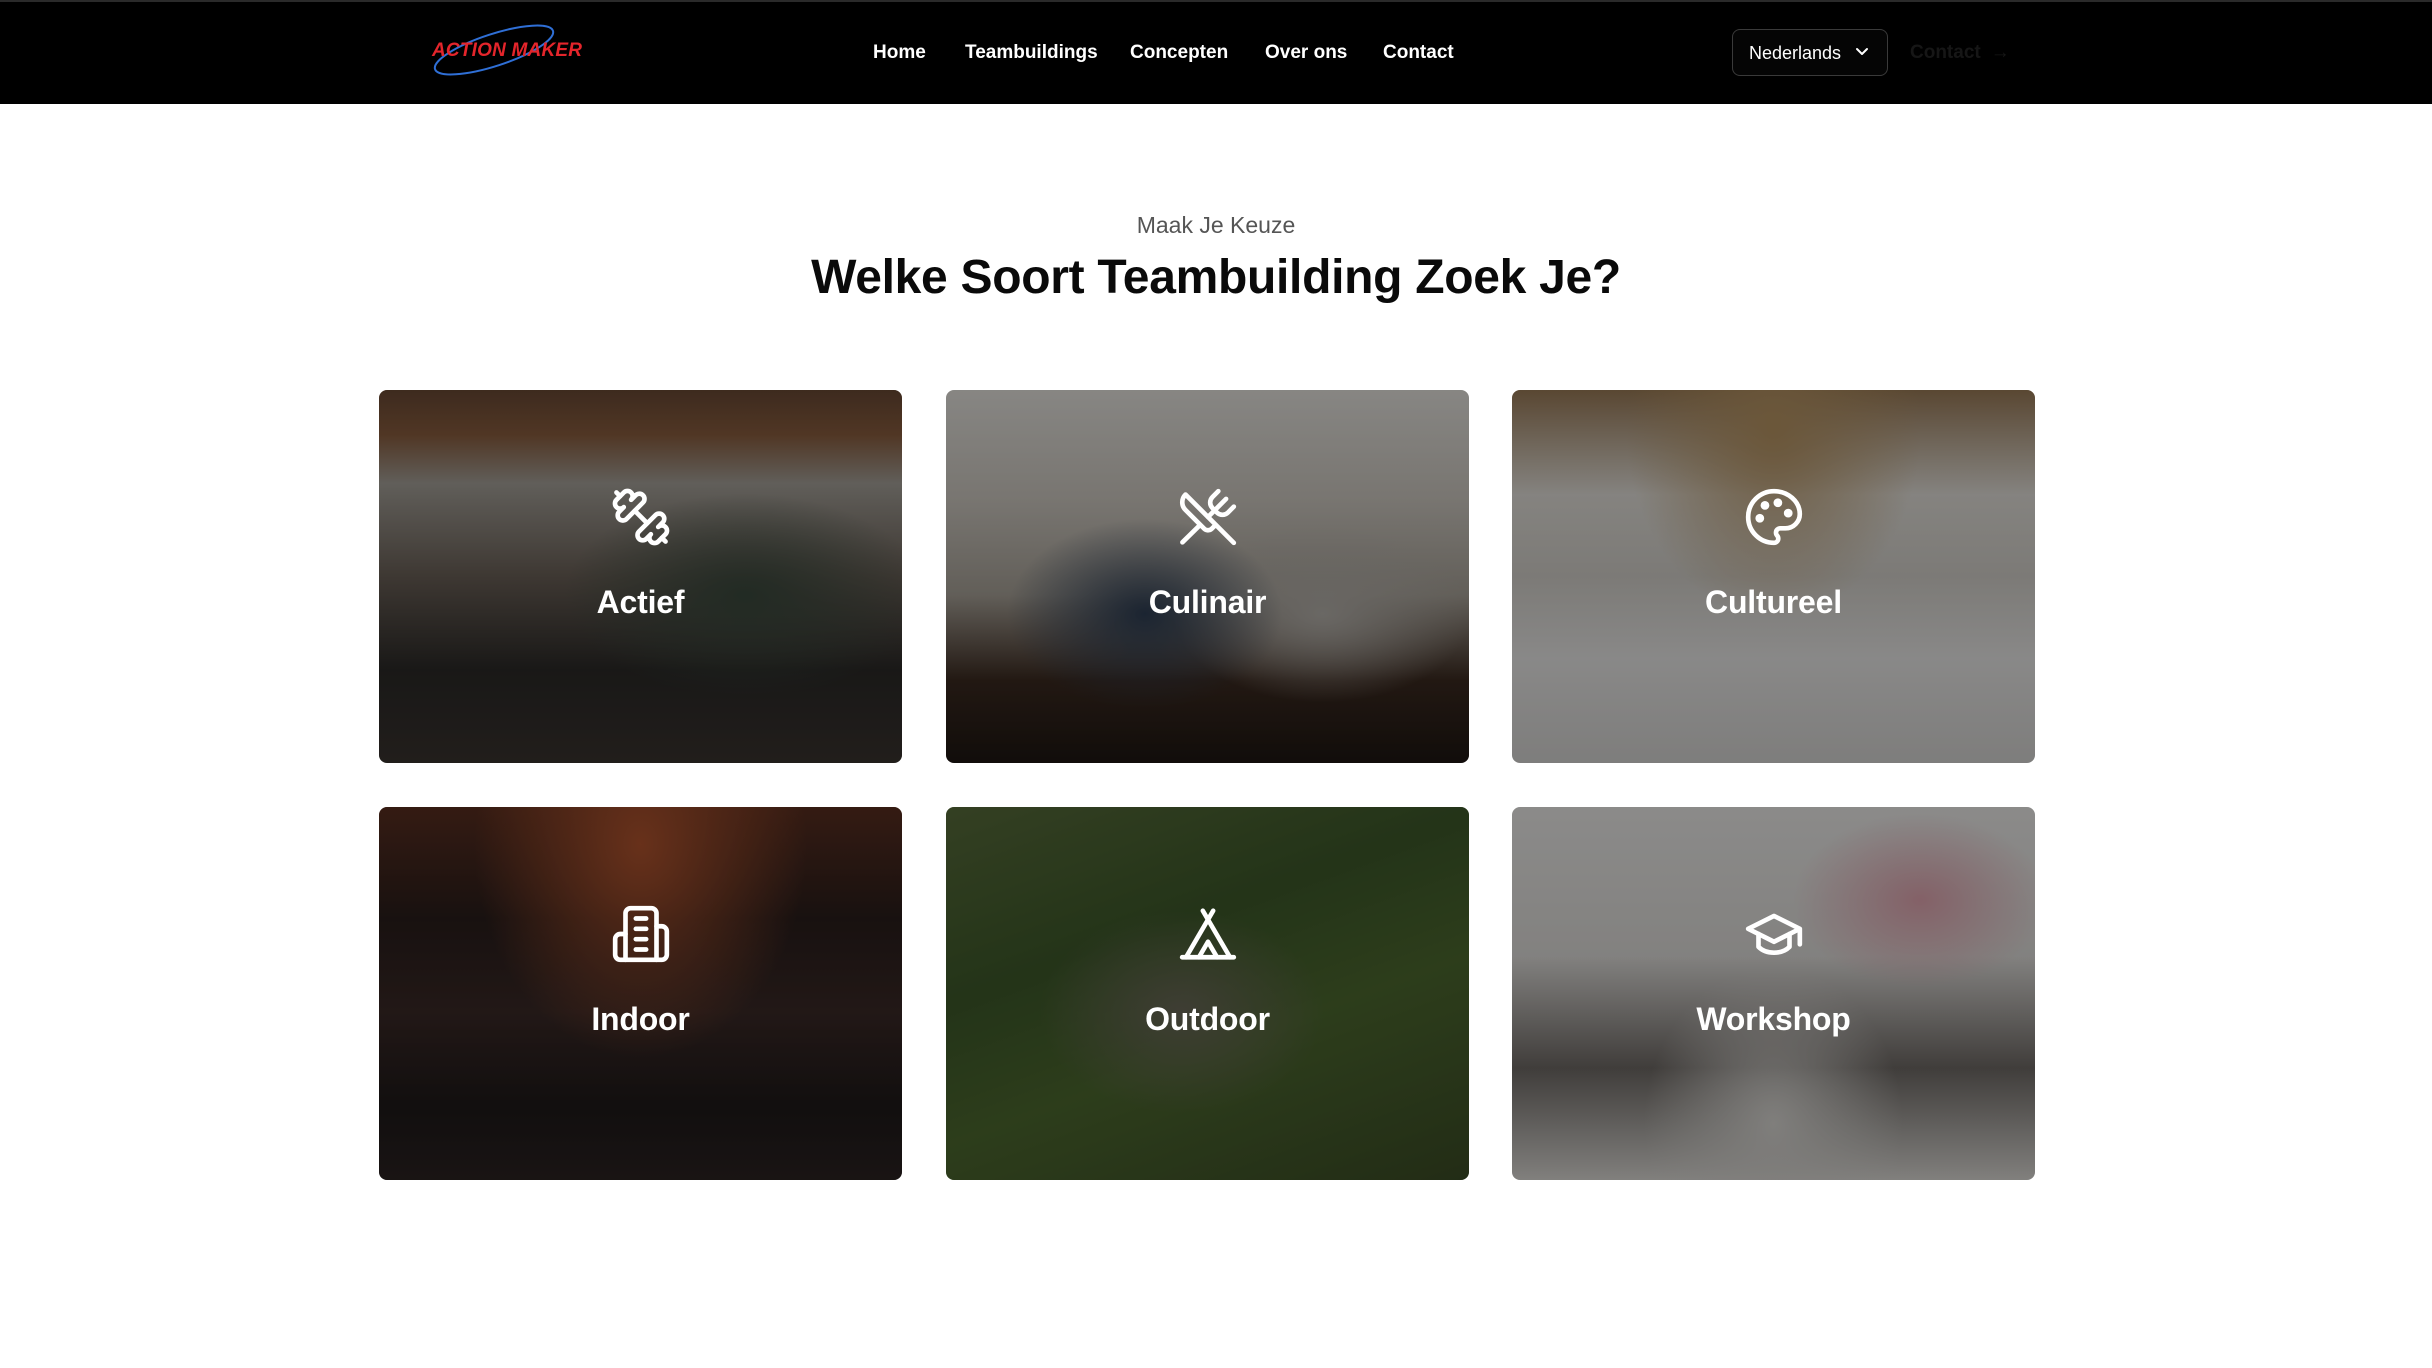 The height and width of the screenshot is (1368, 2432). Describe the element at coordinates (1773, 602) in the screenshot. I see `card-label: Cultureel` at that location.